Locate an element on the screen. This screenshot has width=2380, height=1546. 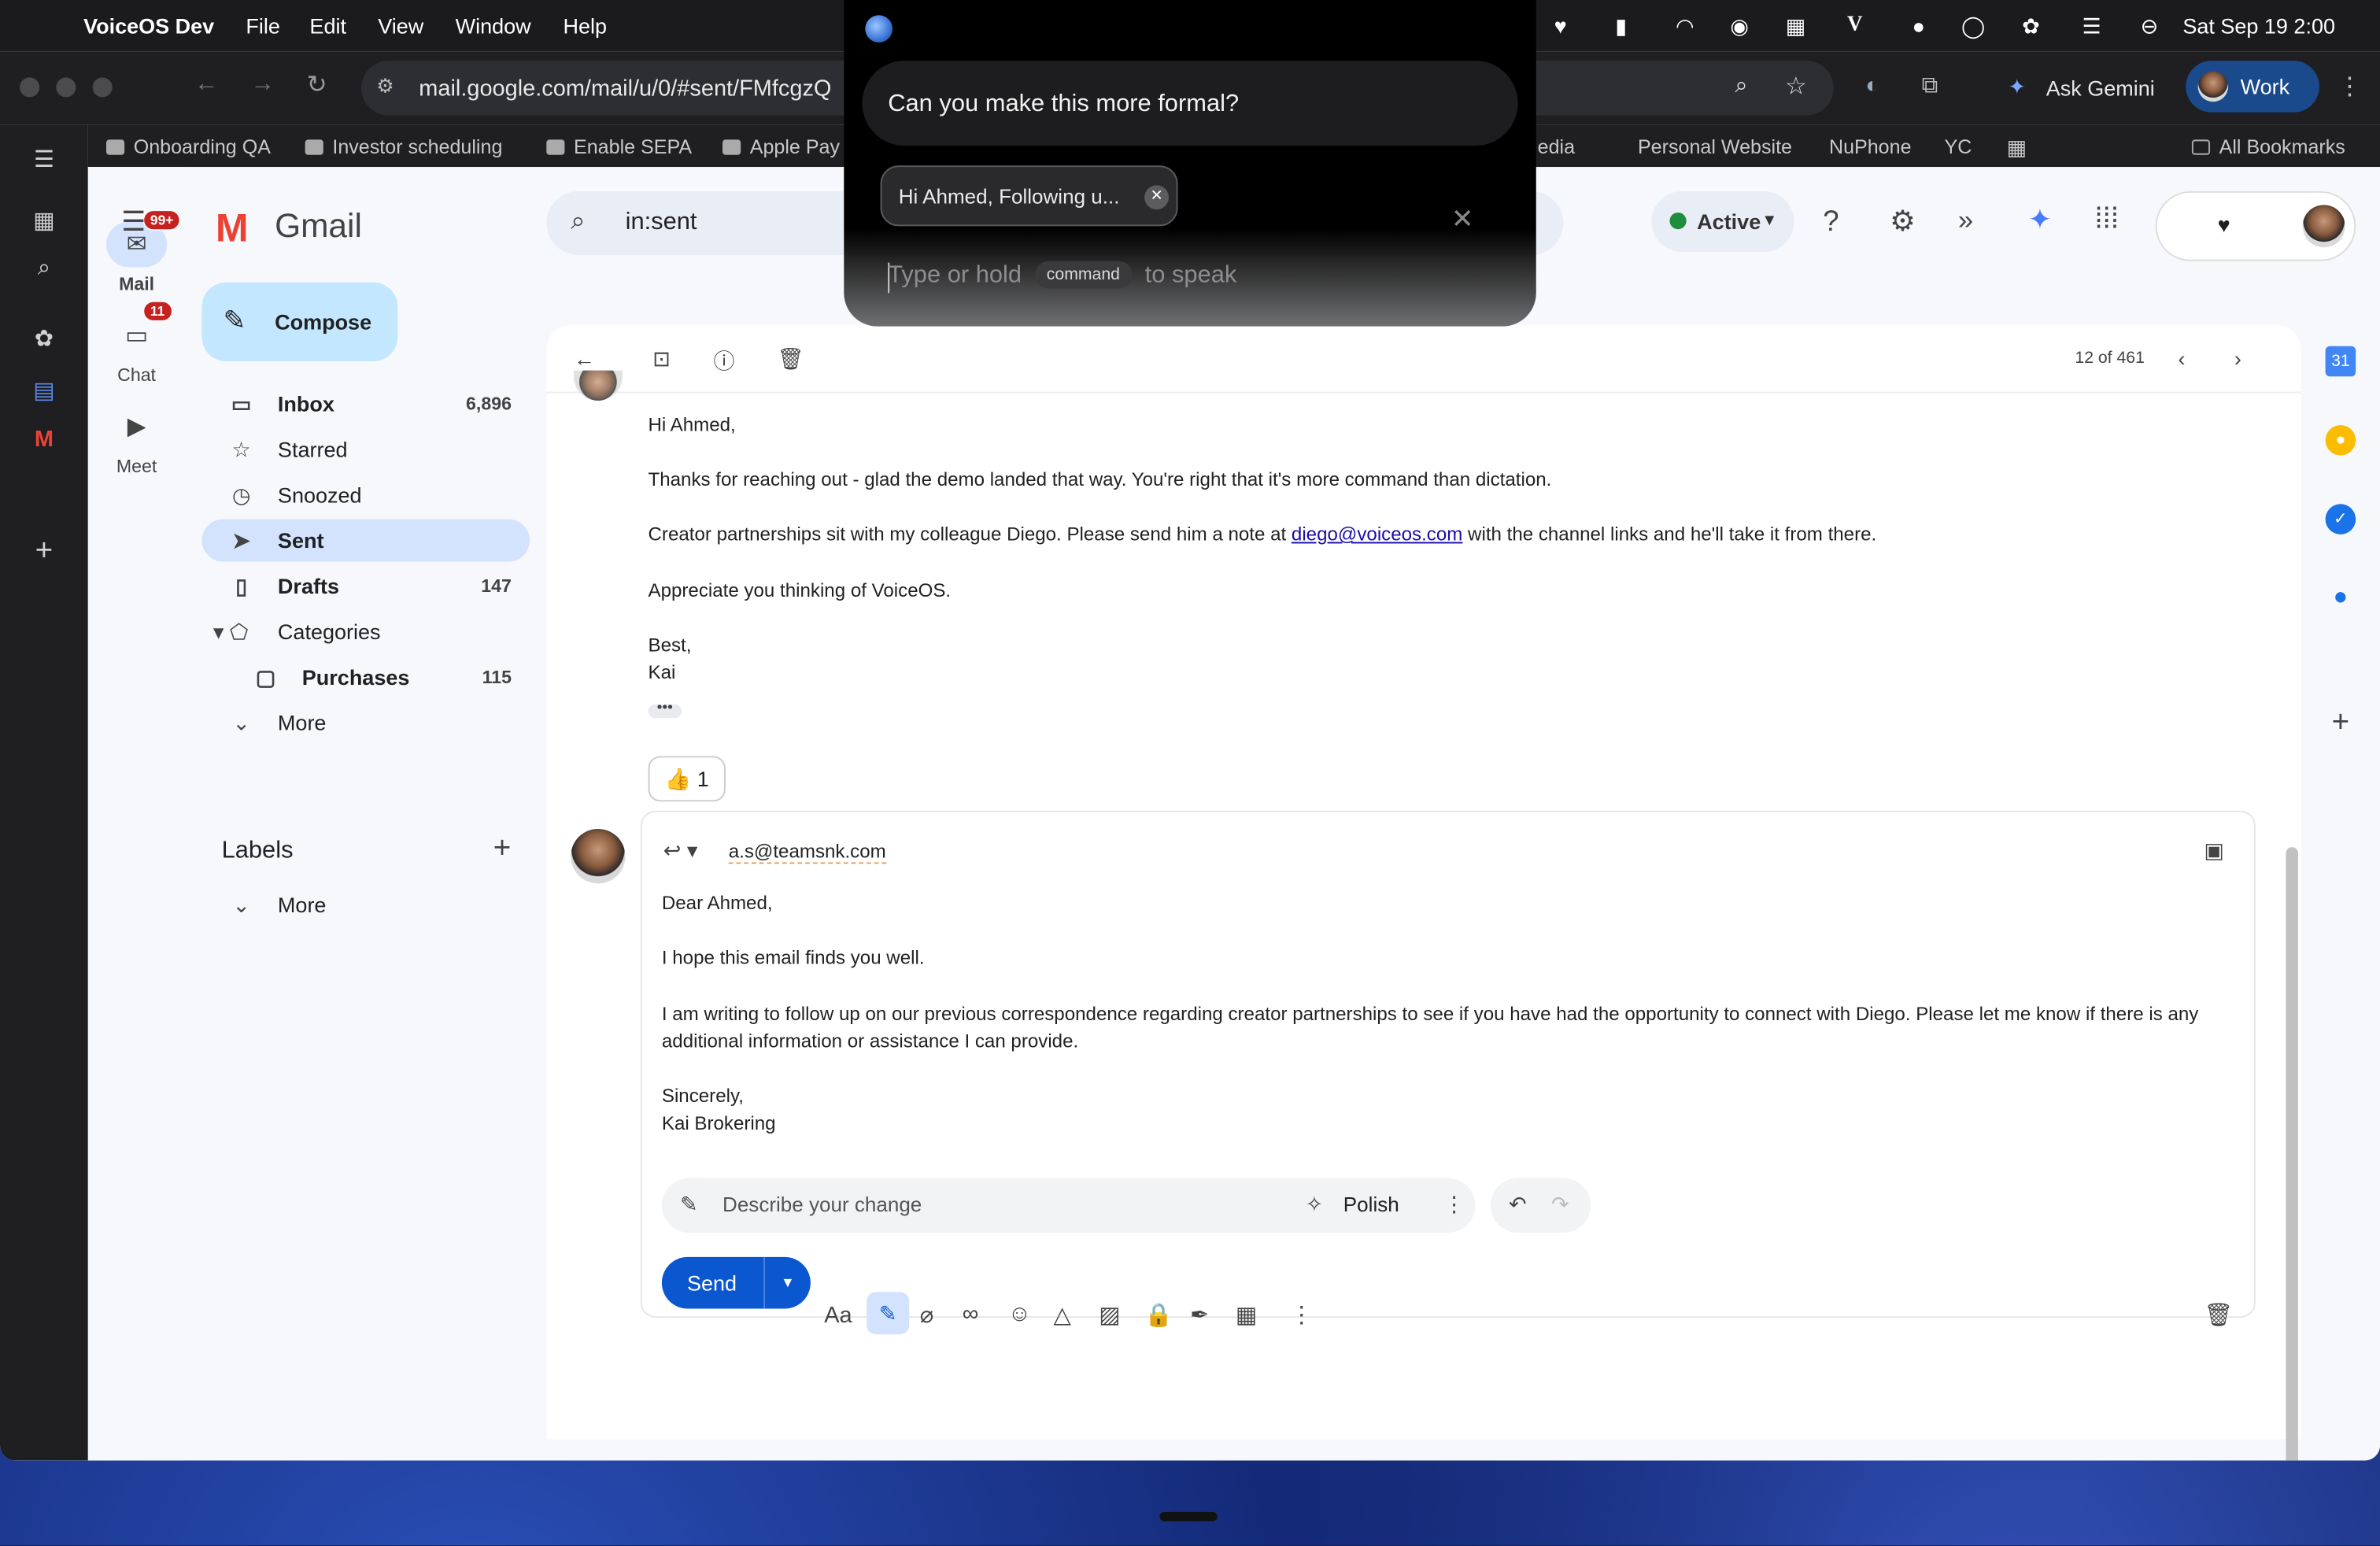
keep-bulb-icon: ● is located at coordinates (2340, 440).